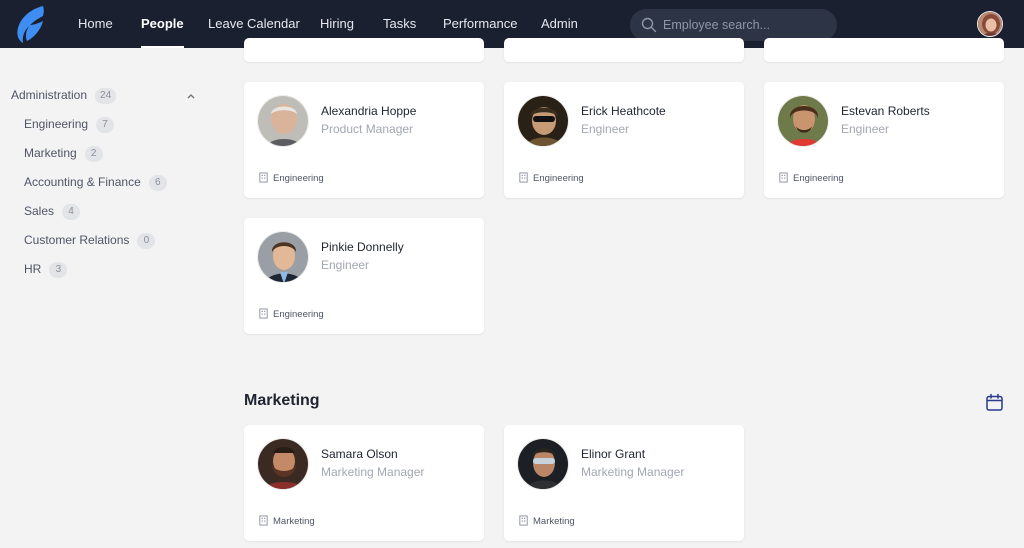 The image size is (1024, 548). I want to click on nav-admin-label: Admin, so click(559, 23).